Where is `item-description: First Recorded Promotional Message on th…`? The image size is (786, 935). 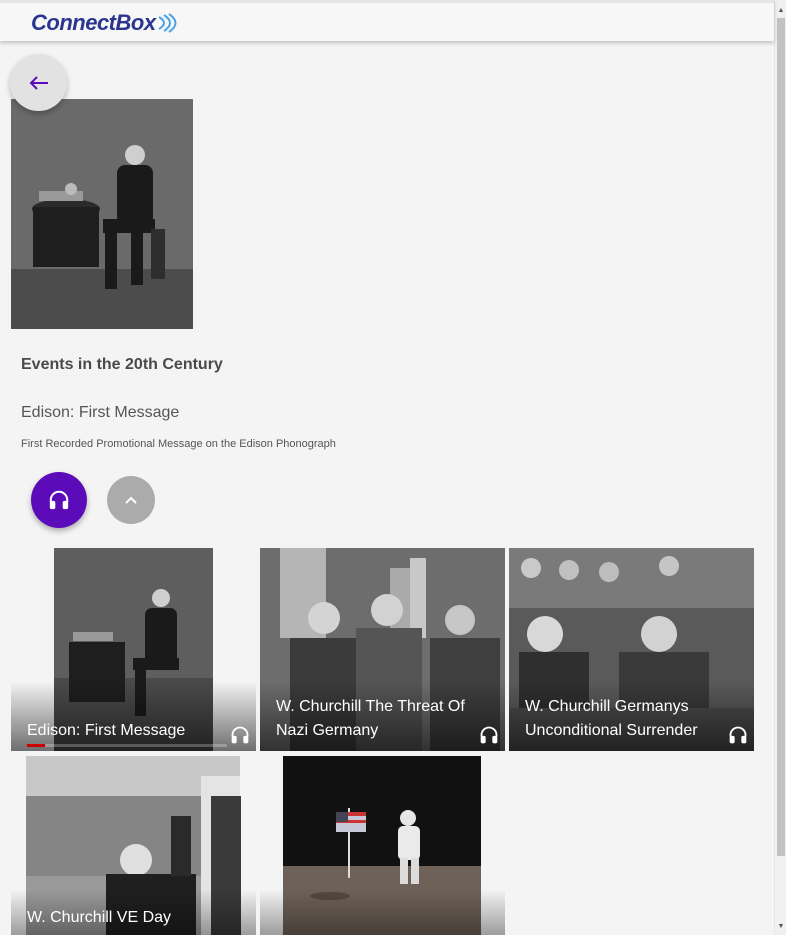
item-description: First Recorded Promotional Message on th… is located at coordinates (178, 444).